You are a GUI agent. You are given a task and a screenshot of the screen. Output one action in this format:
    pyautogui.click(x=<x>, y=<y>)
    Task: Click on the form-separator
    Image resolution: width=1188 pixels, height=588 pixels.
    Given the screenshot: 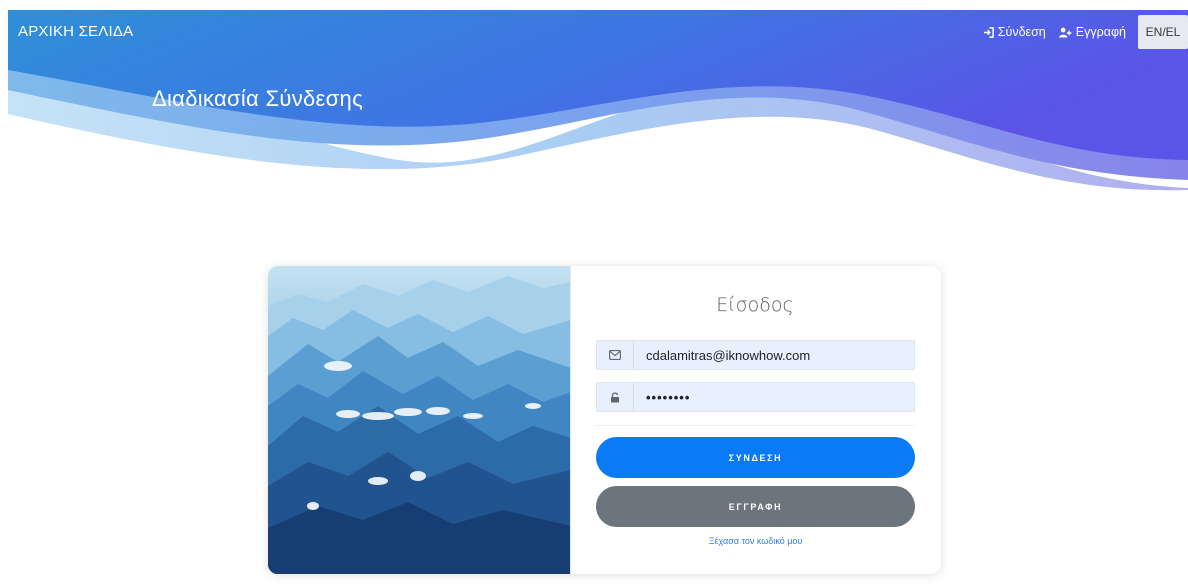 What is the action you would take?
    pyautogui.click(x=755, y=425)
    